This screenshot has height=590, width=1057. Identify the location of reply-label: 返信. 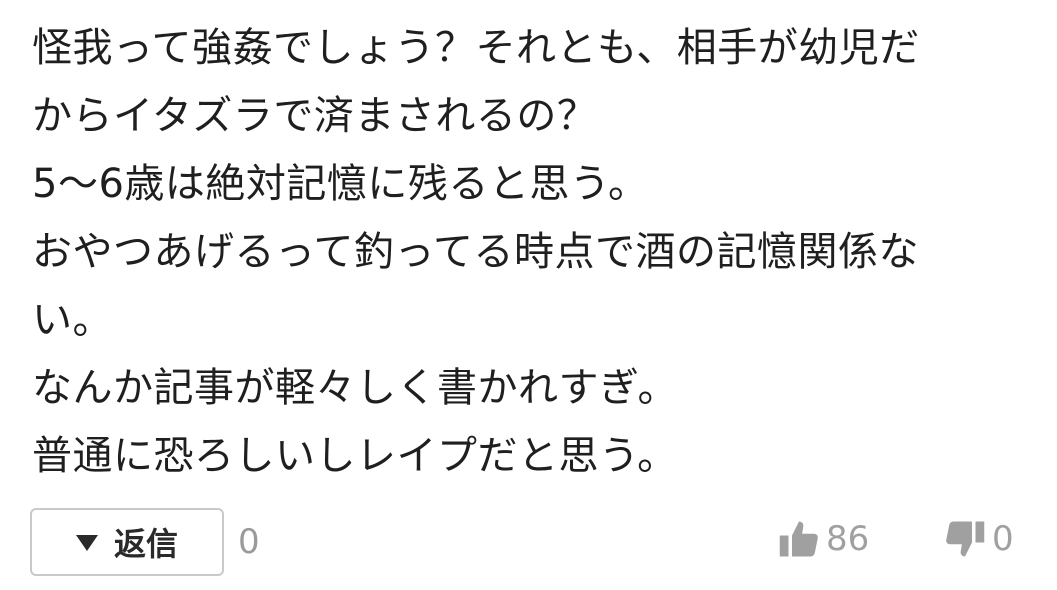
(145, 544).